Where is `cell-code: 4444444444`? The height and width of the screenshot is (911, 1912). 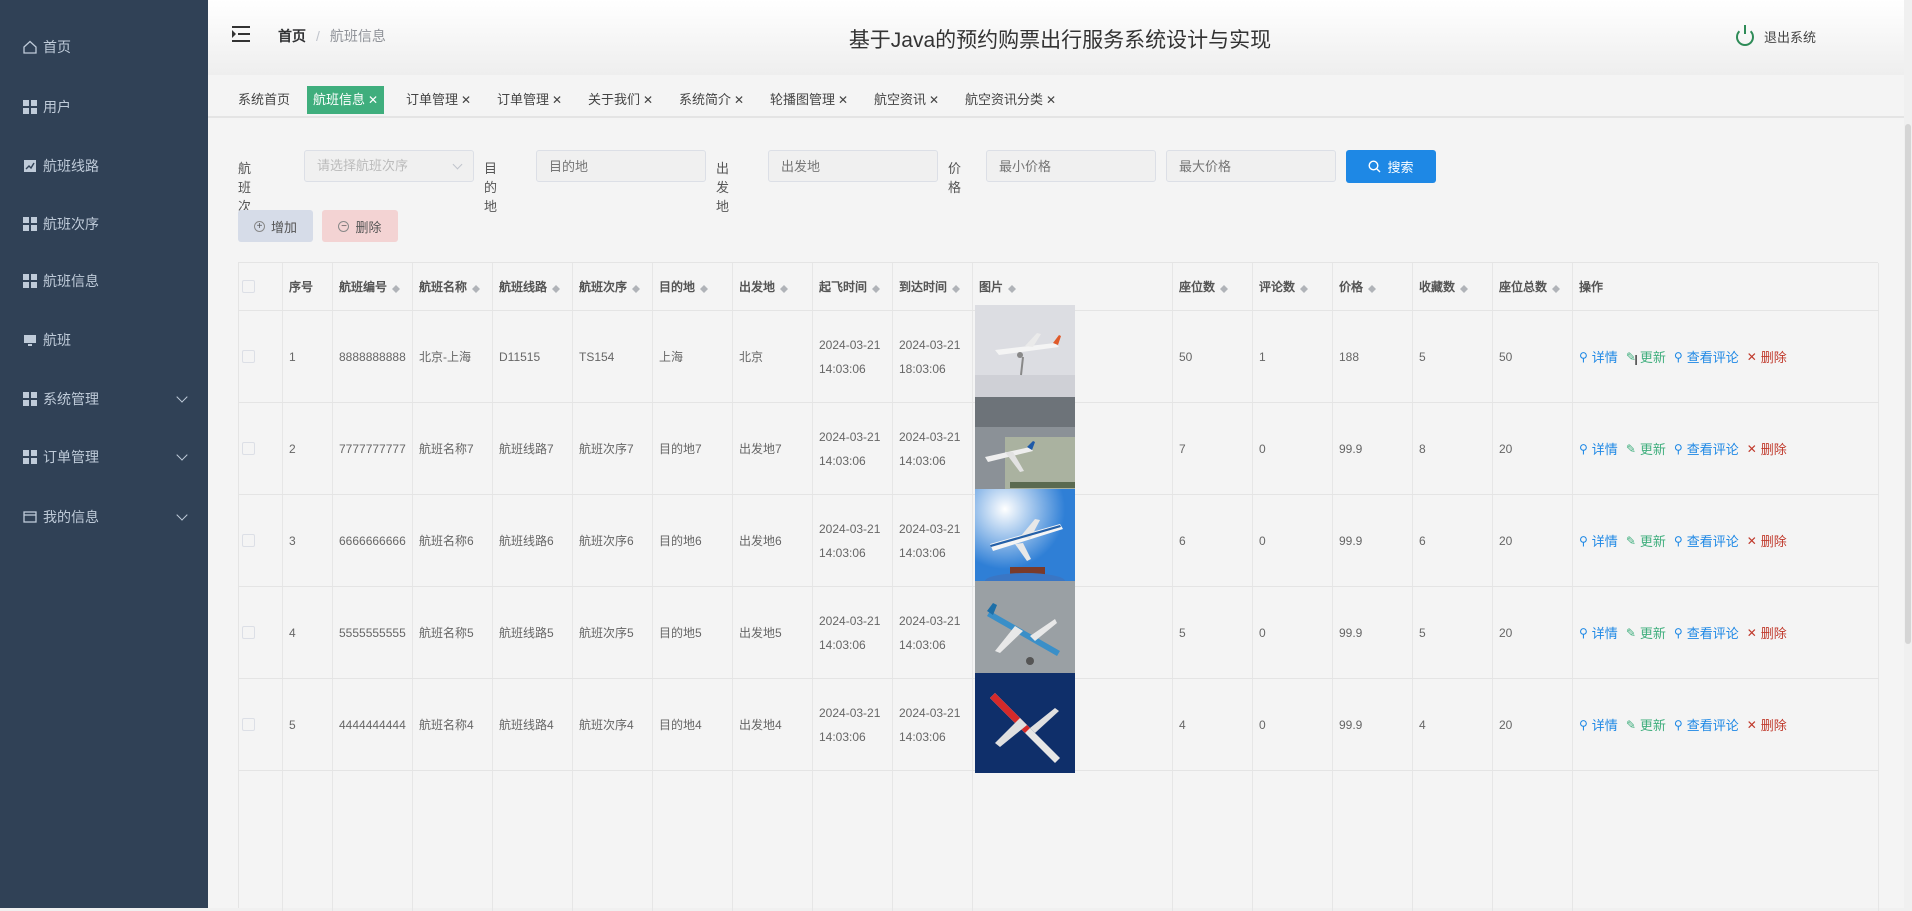 cell-code: 4444444444 is located at coordinates (373, 724).